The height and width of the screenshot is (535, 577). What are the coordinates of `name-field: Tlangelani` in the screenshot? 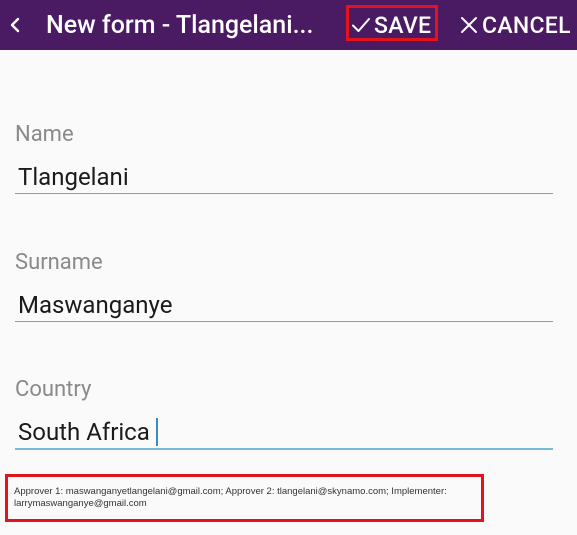 It's located at (284, 177).